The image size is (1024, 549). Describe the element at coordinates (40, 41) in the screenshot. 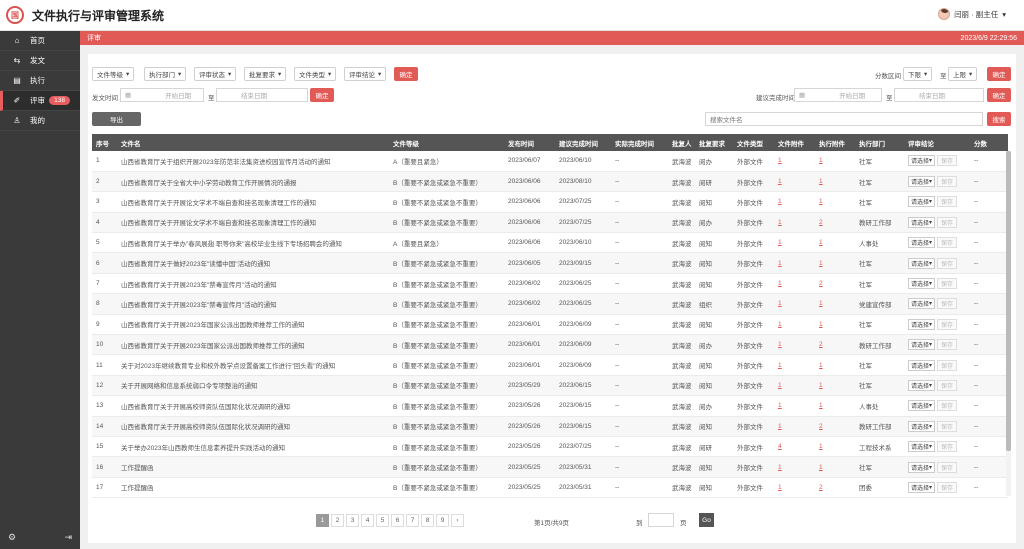

I see `sidebar-item-home: ⌂ 首页` at that location.